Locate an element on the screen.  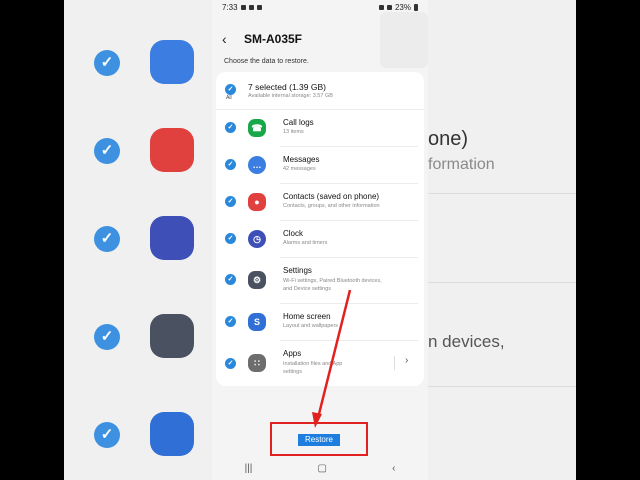
arrow-head-icon is located at coordinates (317, 420).